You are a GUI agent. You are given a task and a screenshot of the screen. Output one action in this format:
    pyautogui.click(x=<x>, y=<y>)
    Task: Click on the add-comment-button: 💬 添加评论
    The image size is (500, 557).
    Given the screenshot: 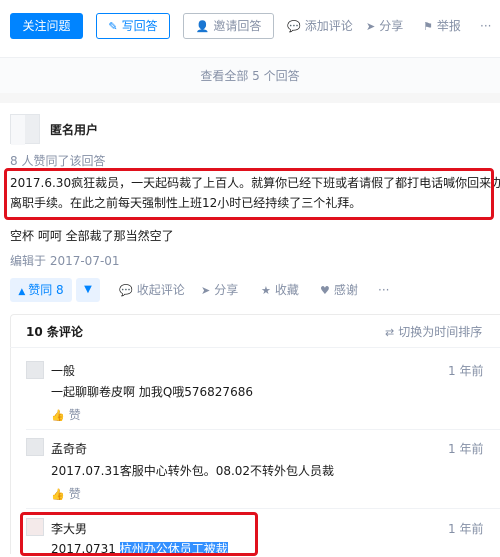 What is the action you would take?
    pyautogui.click(x=320, y=26)
    